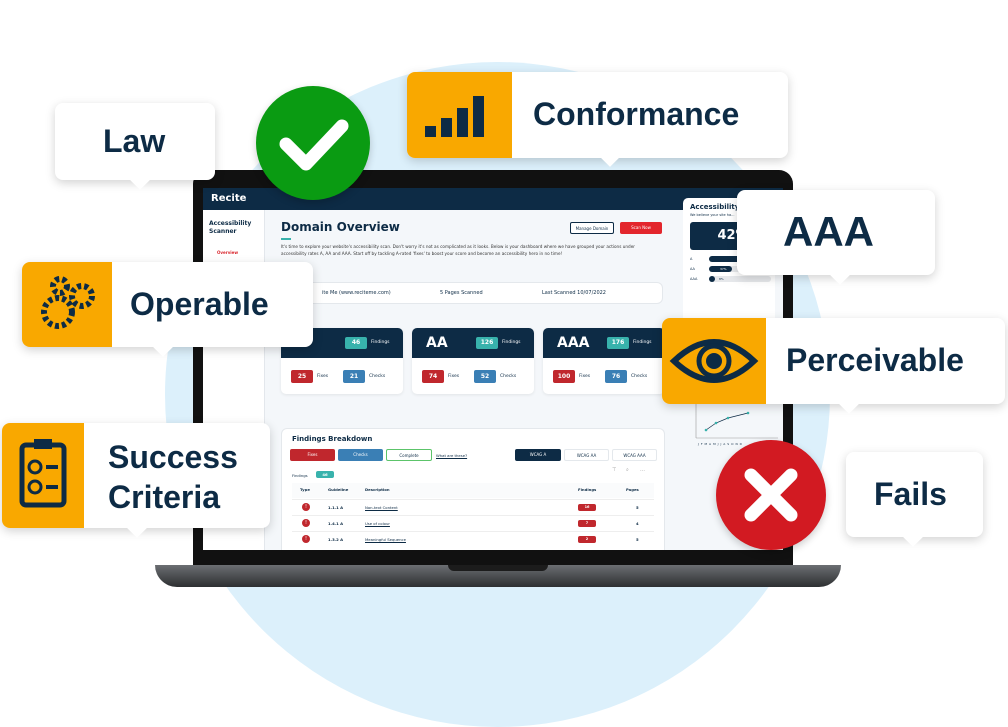  What do you see at coordinates (587, 507) in the screenshot?
I see `findings-count: 16` at bounding box center [587, 507].